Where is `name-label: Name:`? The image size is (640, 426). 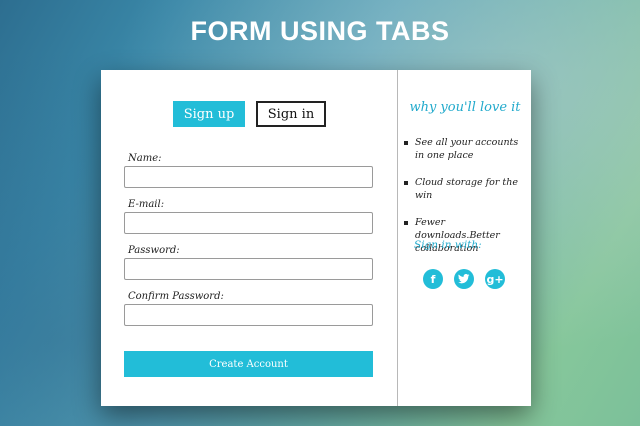 name-label: Name: is located at coordinates (145, 158).